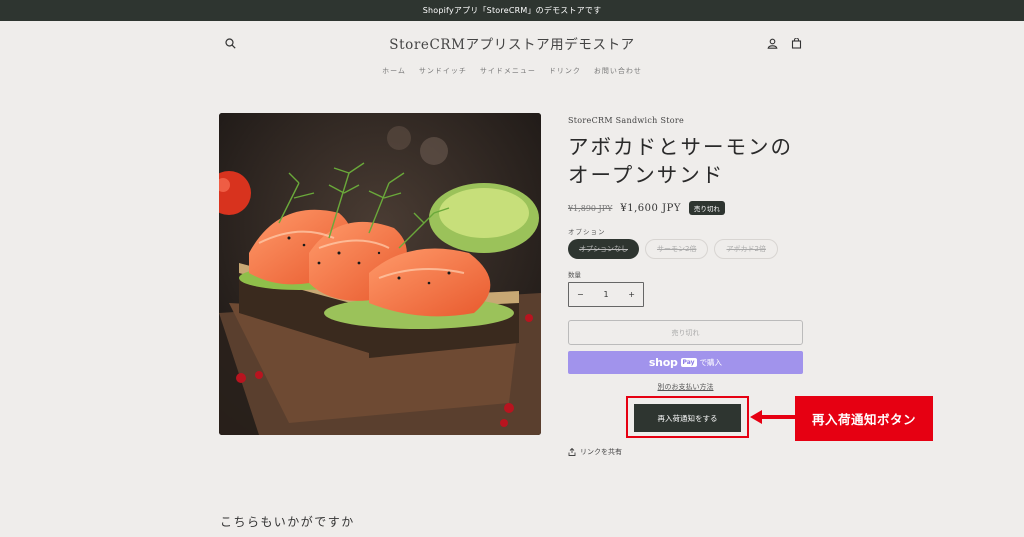 Image resolution: width=1024 pixels, height=537 pixels. What do you see at coordinates (646, 175) in the screenshot?
I see `product-title-line2: オープンサンド` at bounding box center [646, 175].